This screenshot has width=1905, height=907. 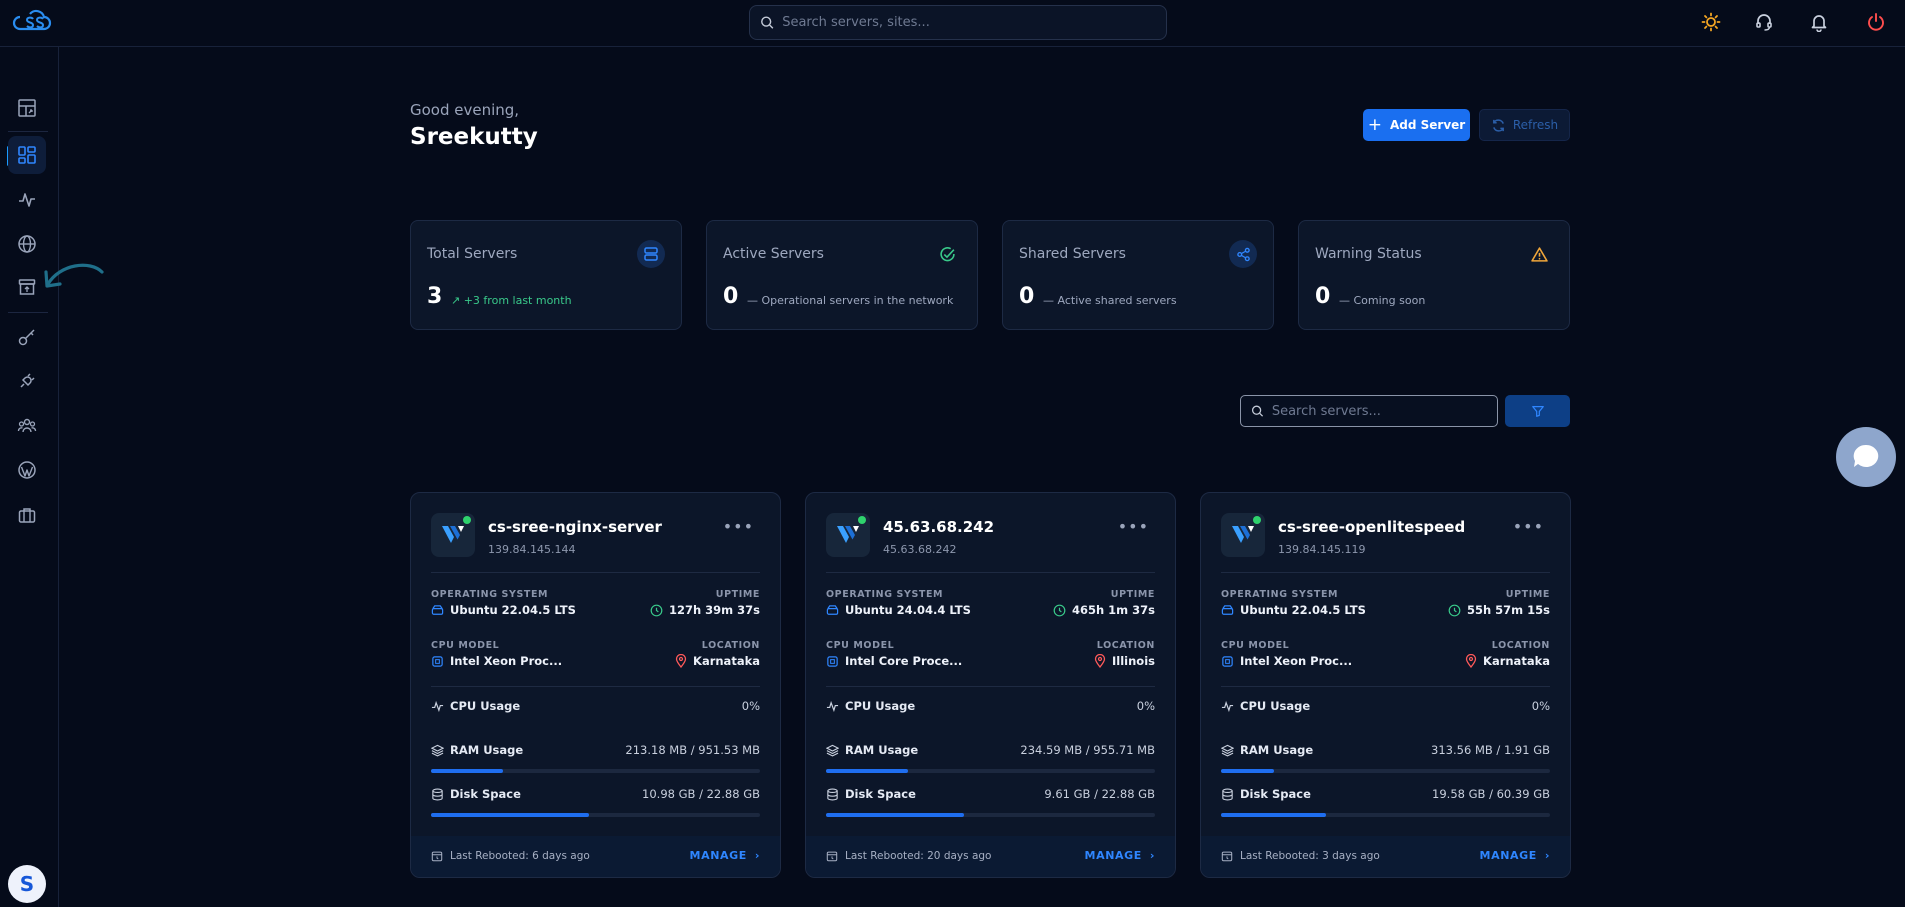 I want to click on uptime-text: 127h 39m 37s, so click(x=714, y=610).